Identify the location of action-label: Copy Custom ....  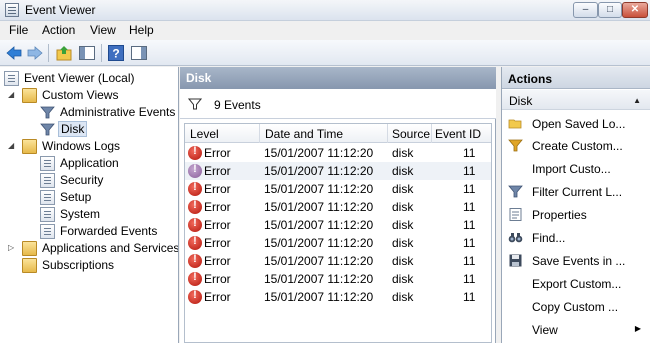
(575, 307).